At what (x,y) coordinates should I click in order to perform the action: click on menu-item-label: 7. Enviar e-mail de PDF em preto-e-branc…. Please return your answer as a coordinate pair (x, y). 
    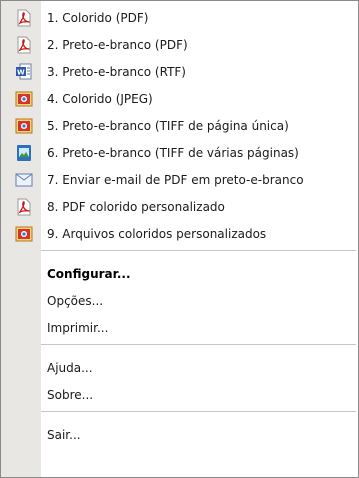
    Looking at the image, I should click on (175, 179).